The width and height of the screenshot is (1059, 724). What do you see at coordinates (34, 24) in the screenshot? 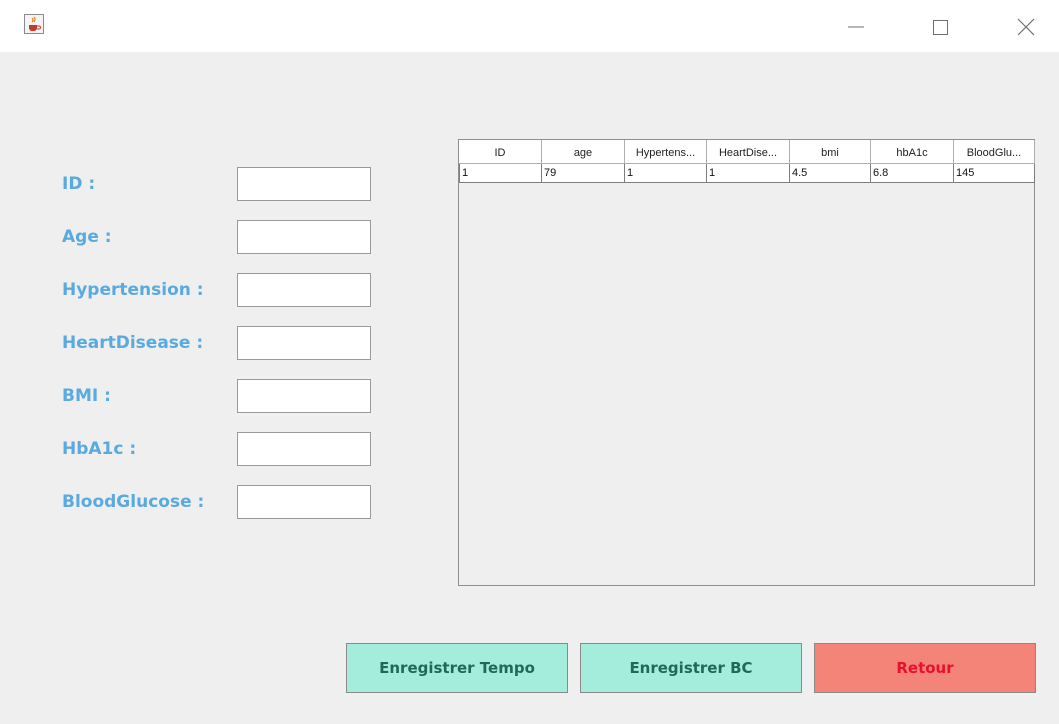
I see `java-cup-icon` at bounding box center [34, 24].